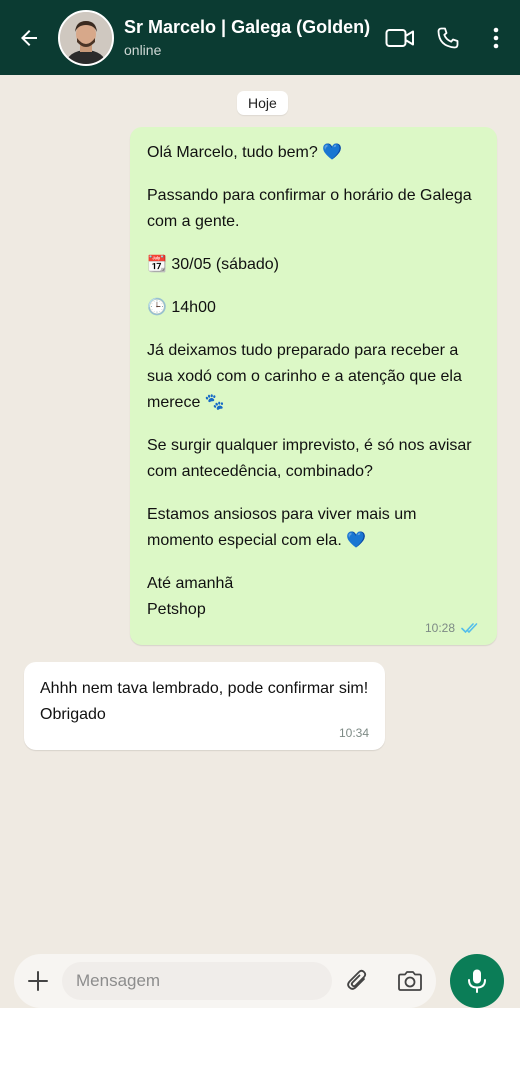 The height and width of the screenshot is (1081, 520). I want to click on attach-icon, so click(357, 979).